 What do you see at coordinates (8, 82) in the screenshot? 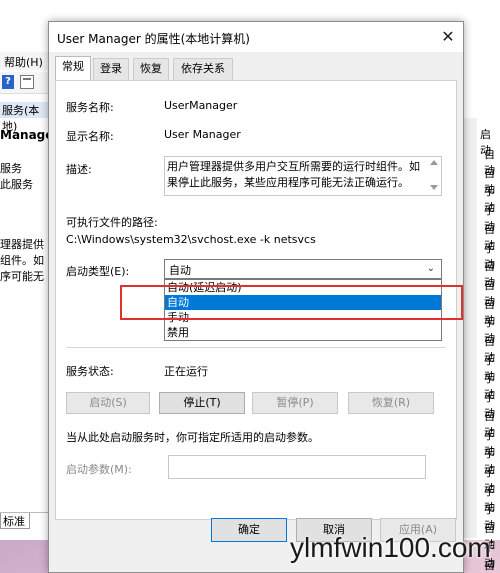
I see `help-icon: ?` at bounding box center [8, 82].